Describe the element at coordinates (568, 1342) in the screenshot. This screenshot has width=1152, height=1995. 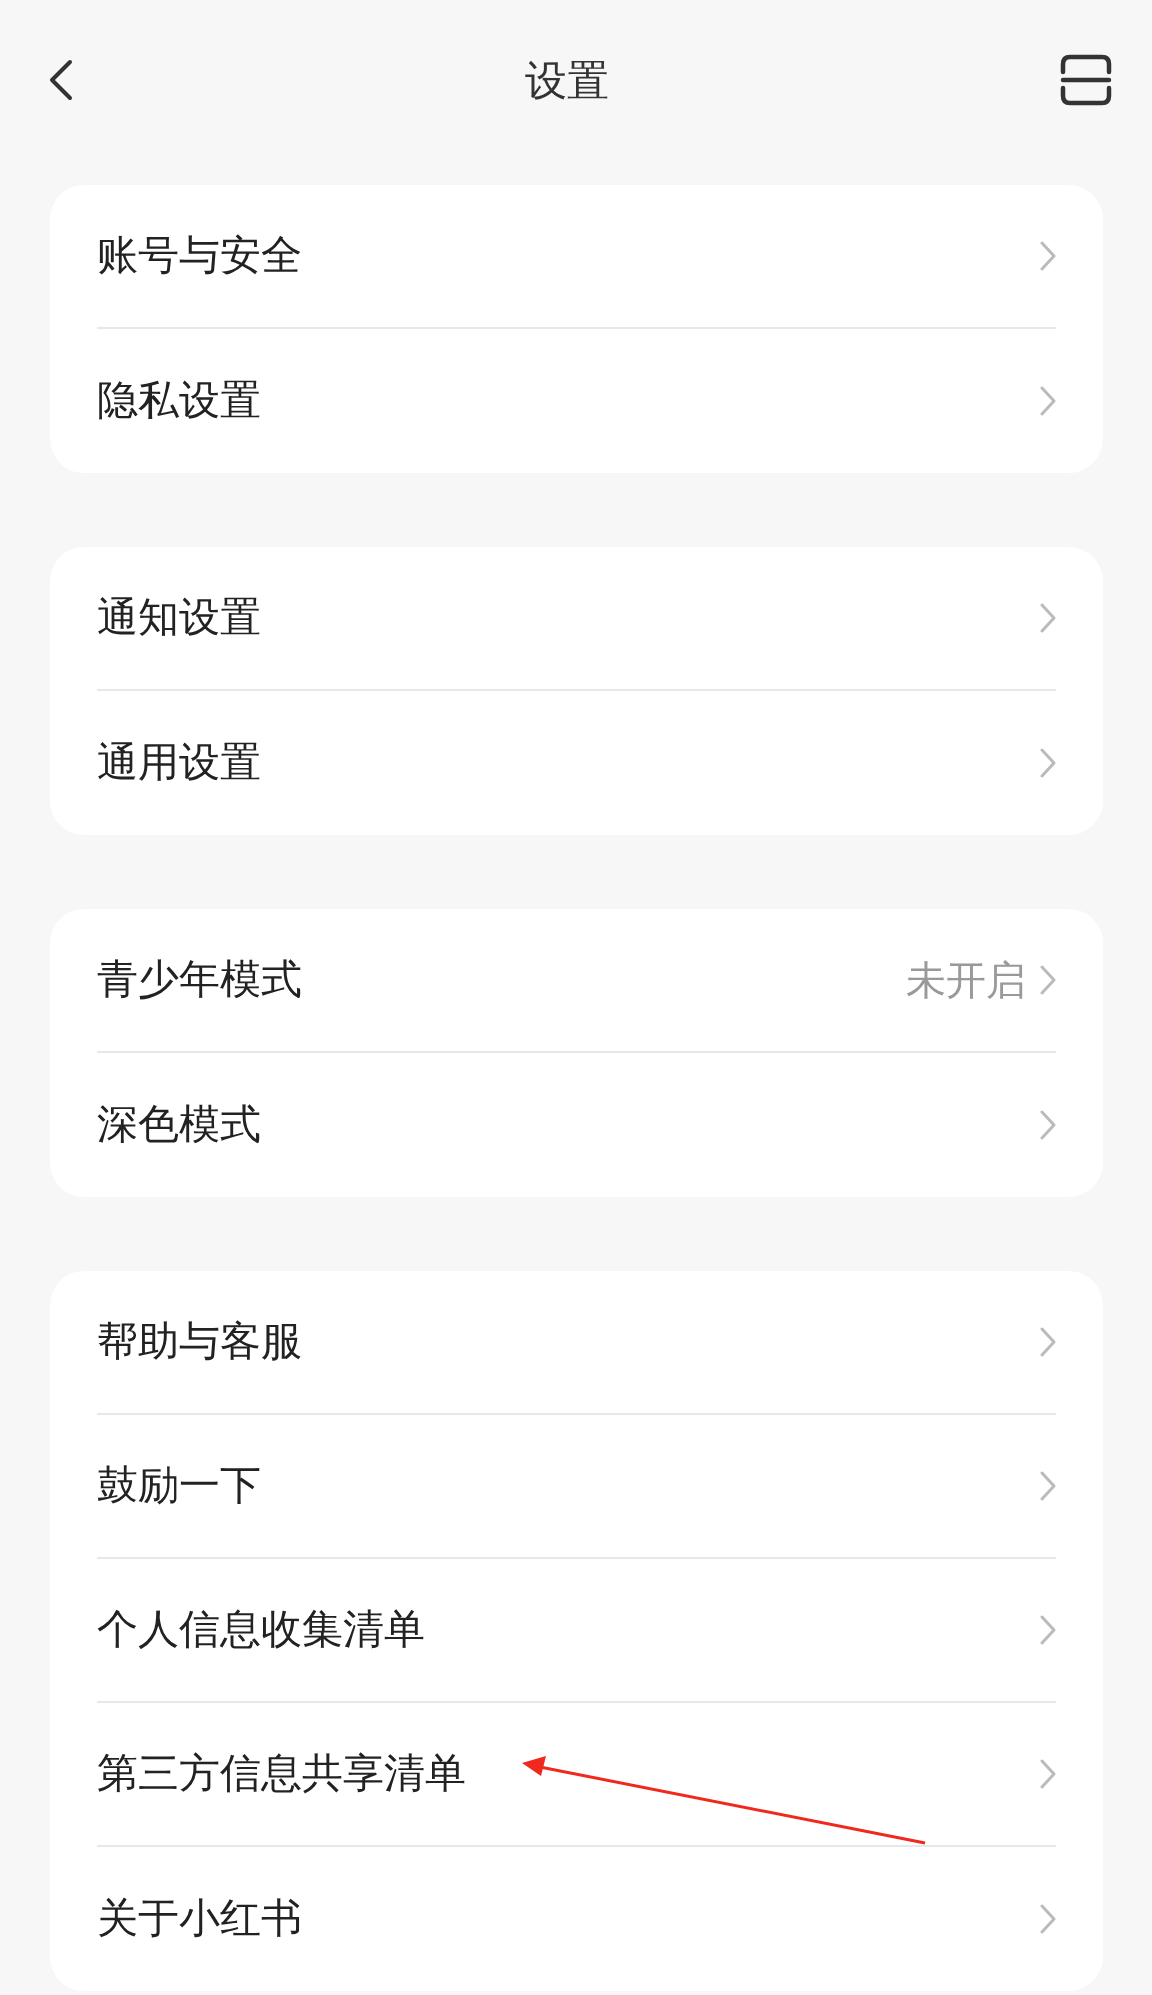
I see `settings-item: 帮助与客服` at that location.